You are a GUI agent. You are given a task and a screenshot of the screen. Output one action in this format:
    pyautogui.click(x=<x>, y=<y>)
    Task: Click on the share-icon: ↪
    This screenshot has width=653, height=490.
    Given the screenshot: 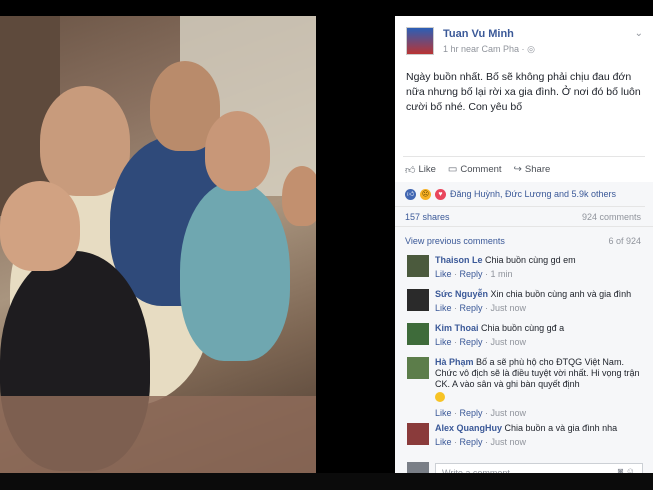 What is the action you would take?
    pyautogui.click(x=517, y=169)
    